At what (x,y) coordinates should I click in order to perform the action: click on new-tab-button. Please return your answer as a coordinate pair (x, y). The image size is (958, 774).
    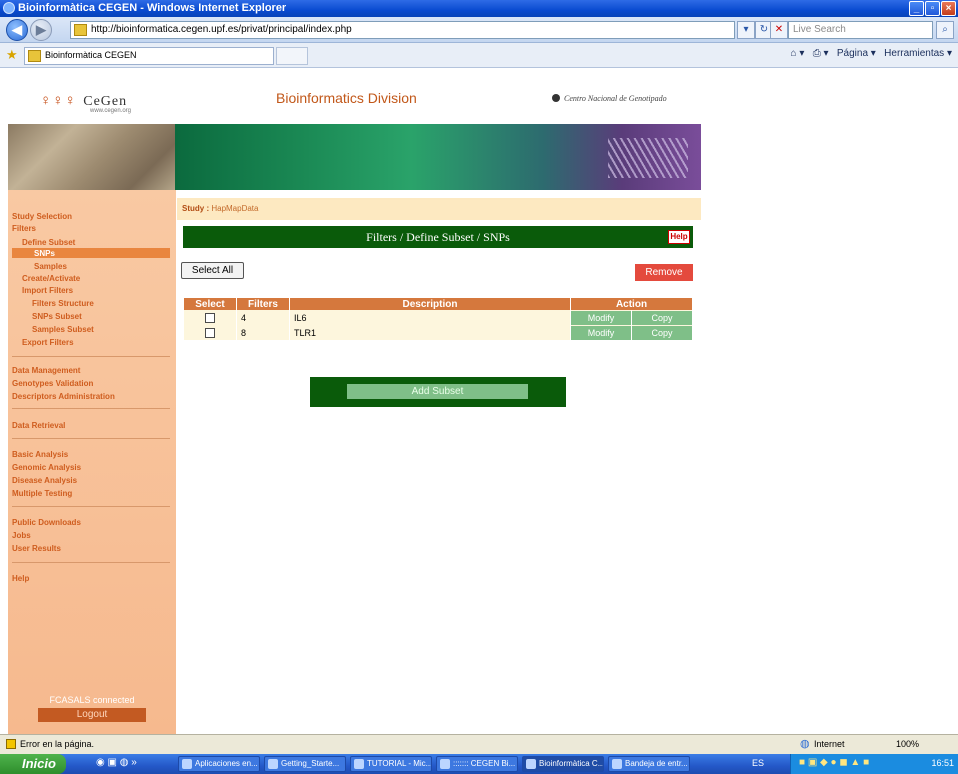
    Looking at the image, I should click on (292, 56).